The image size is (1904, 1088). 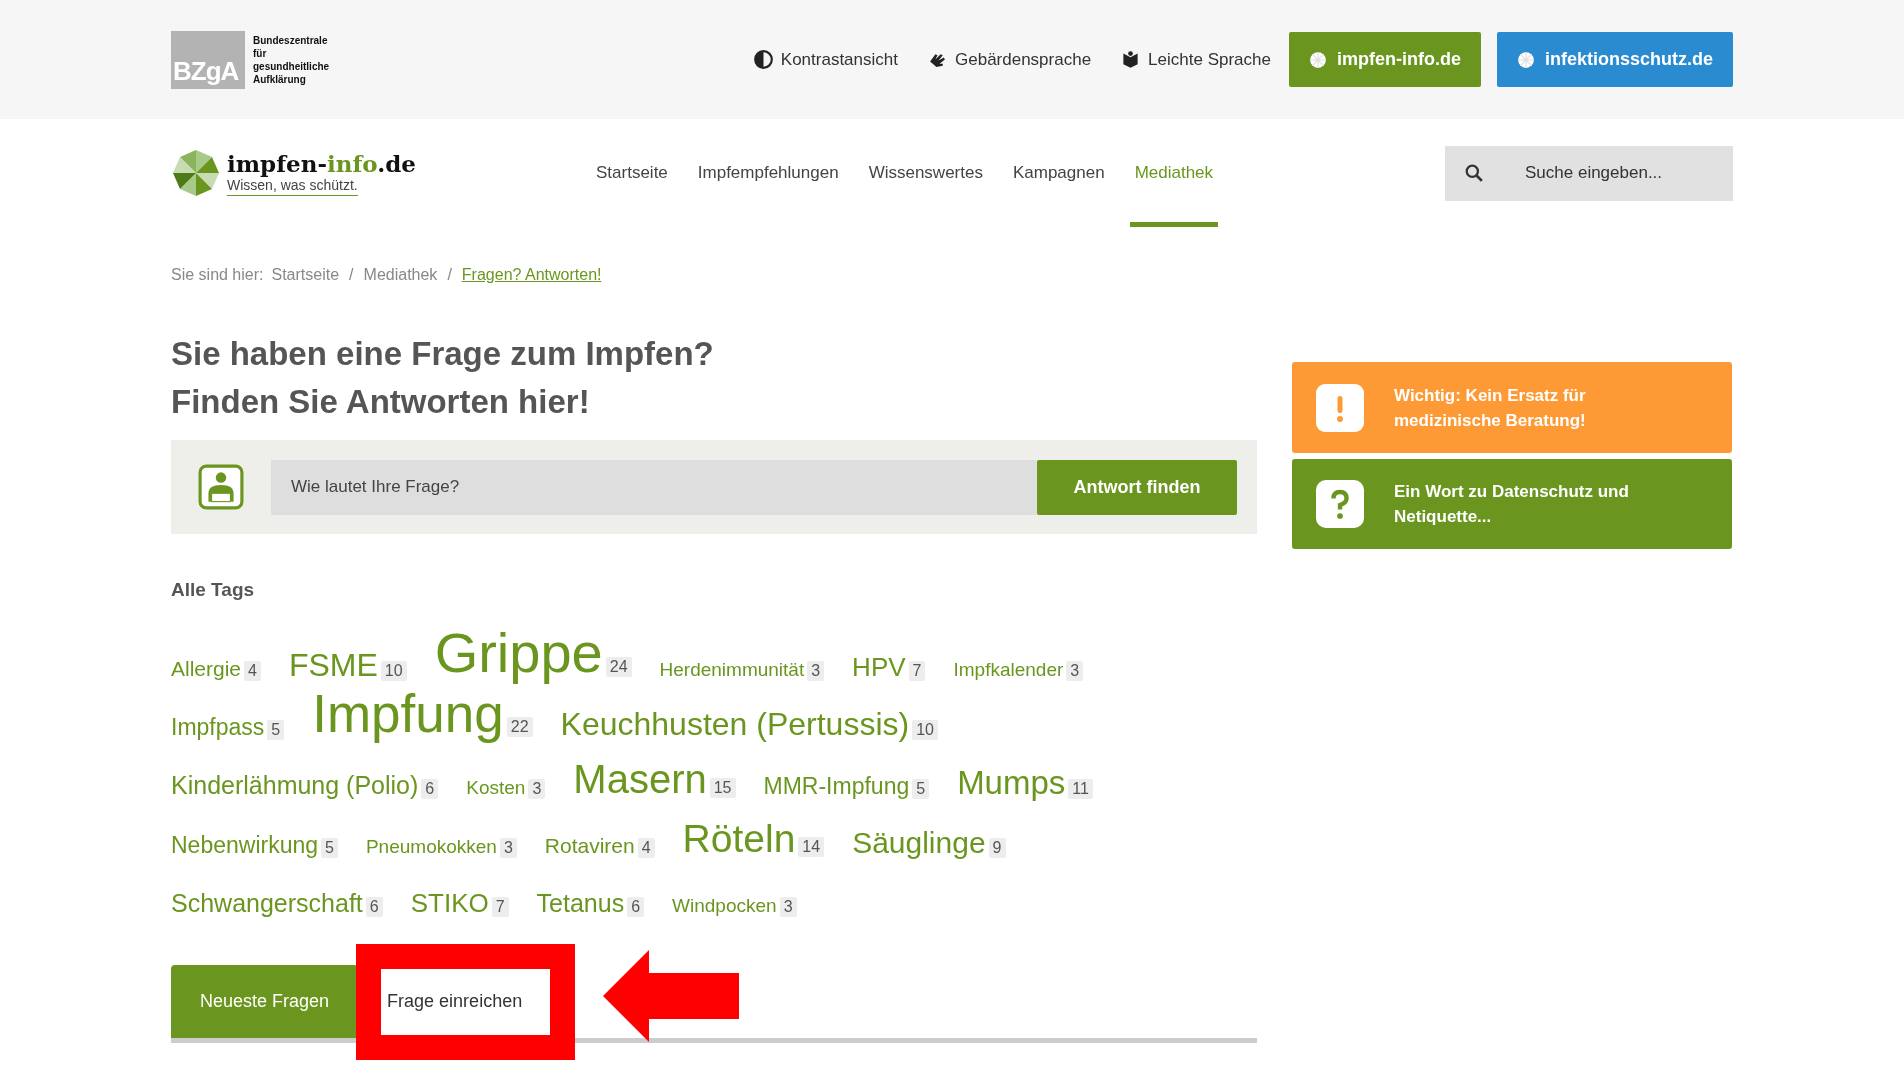 What do you see at coordinates (1384, 59) in the screenshot?
I see `portal-button: impfen-info.de` at bounding box center [1384, 59].